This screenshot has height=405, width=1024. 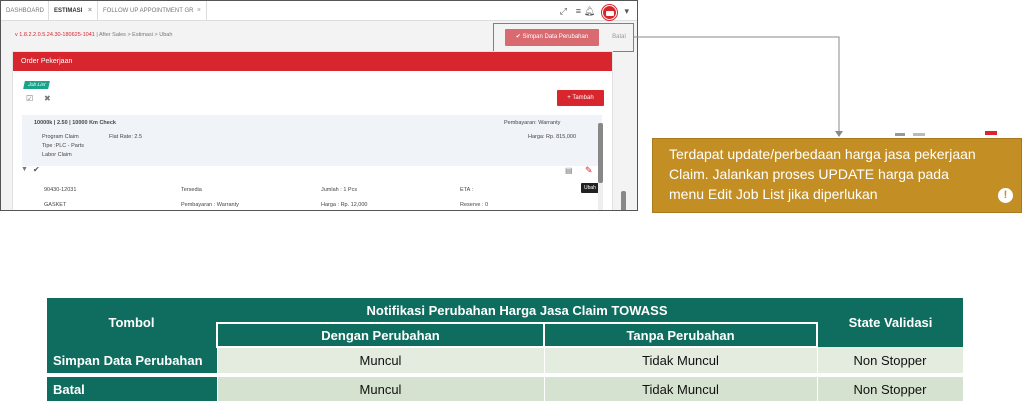 I want to click on row-label: Simpan Data Perubahan, so click(x=132, y=362).